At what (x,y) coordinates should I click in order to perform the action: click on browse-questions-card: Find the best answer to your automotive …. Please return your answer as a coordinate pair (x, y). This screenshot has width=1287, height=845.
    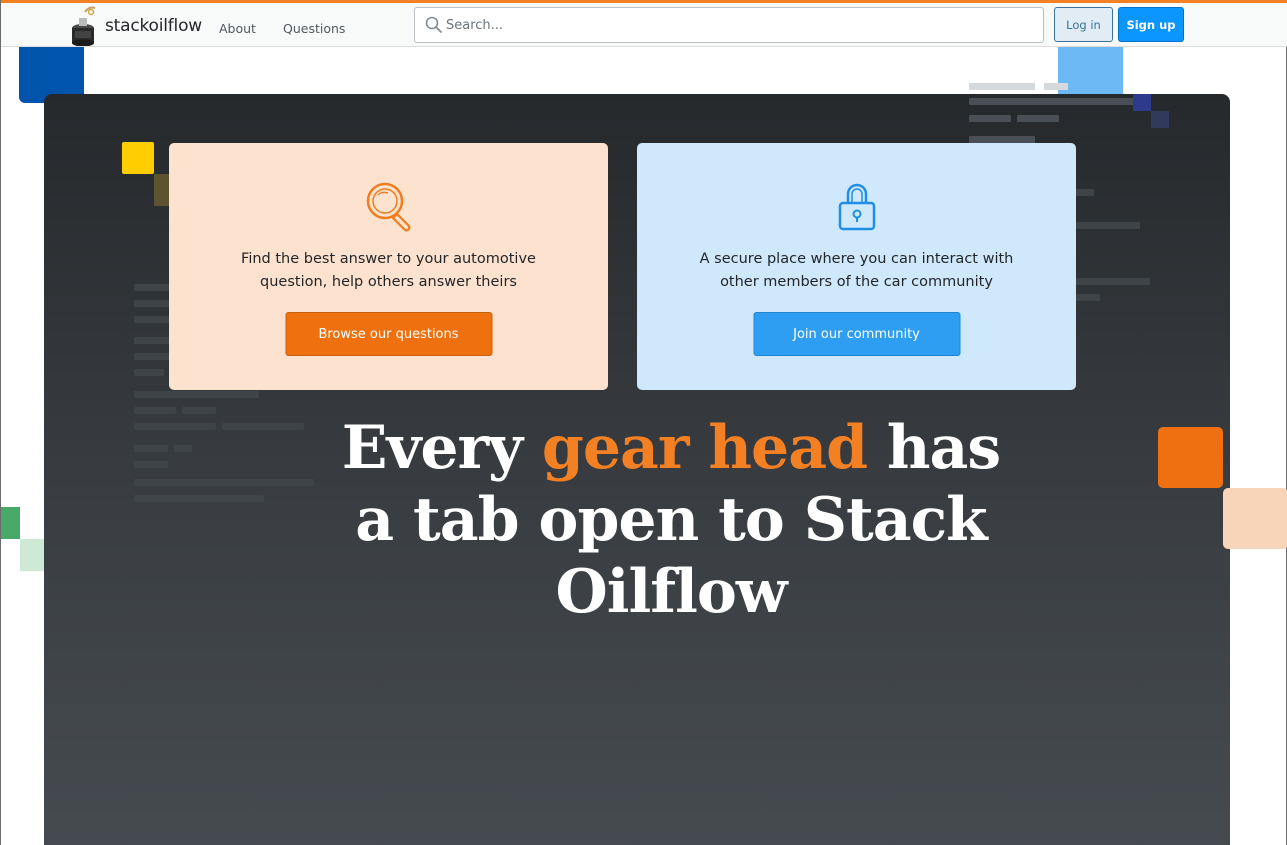
    Looking at the image, I should click on (388, 266).